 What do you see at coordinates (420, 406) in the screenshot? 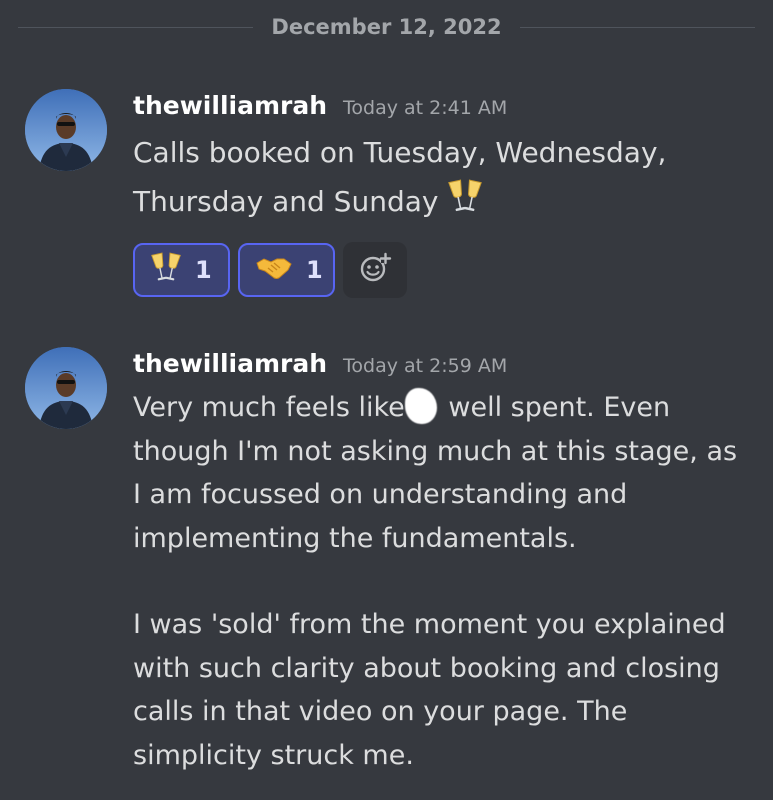
I see `redaction-mark` at bounding box center [420, 406].